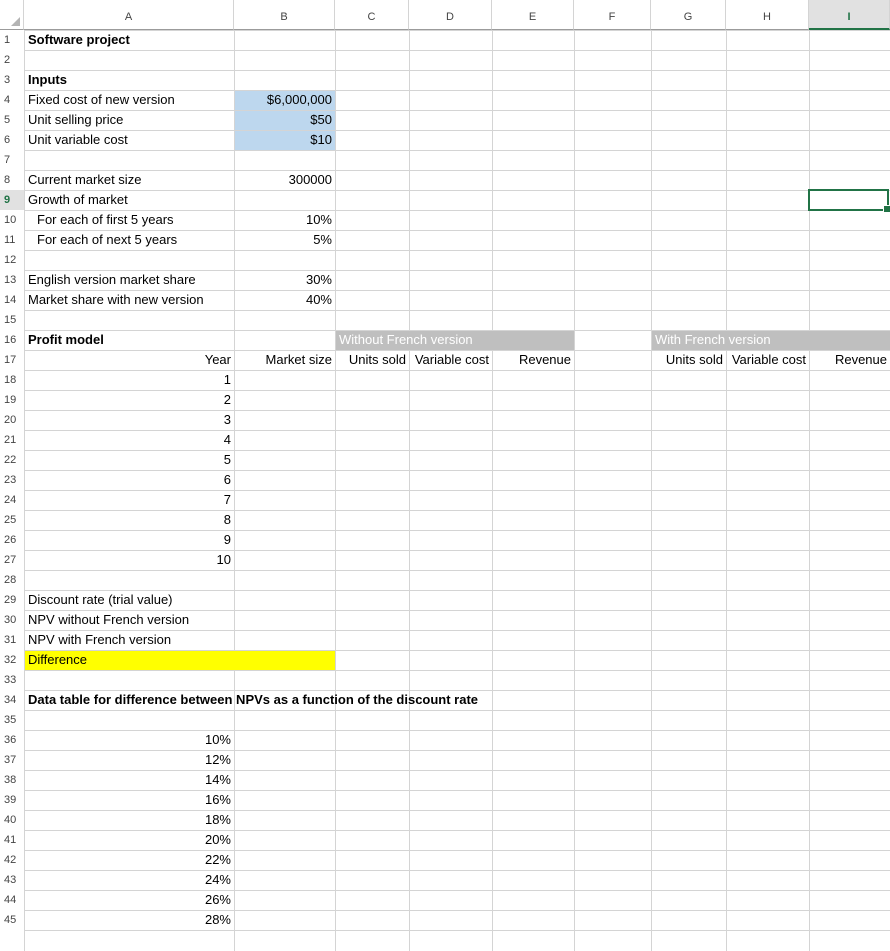  I want to click on column-header-f: F, so click(612, 15).